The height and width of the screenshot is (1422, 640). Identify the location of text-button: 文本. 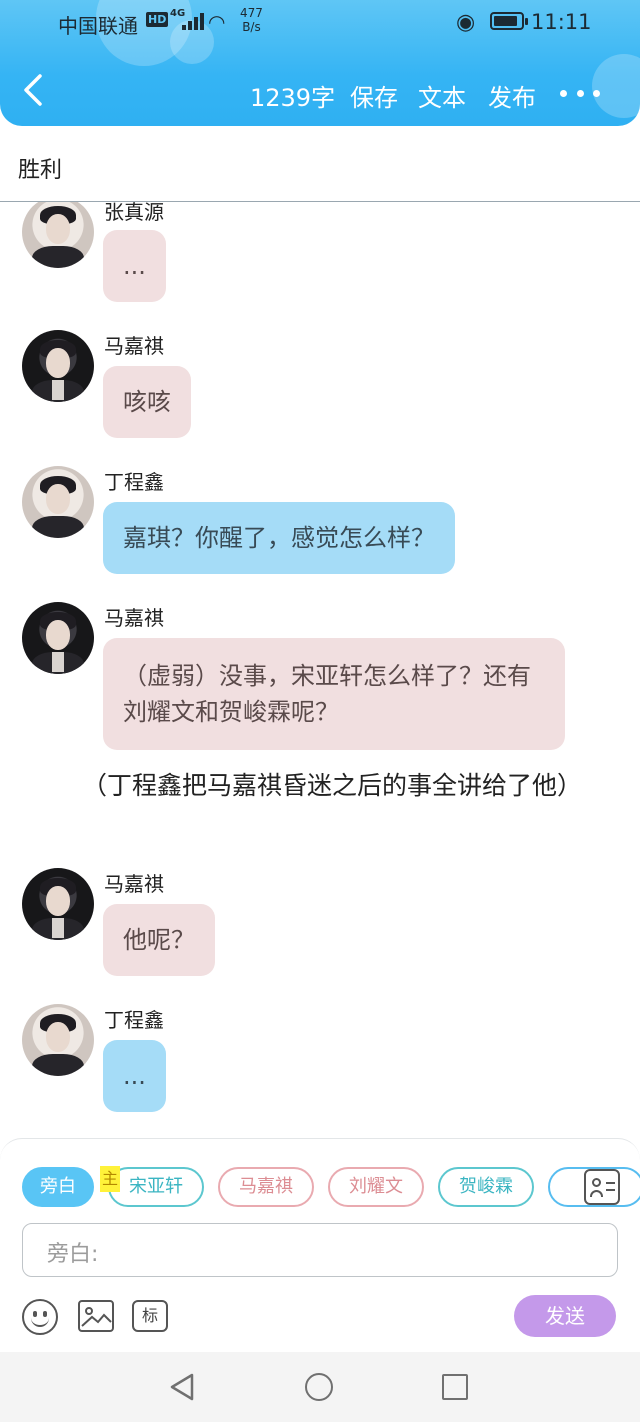
(442, 95).